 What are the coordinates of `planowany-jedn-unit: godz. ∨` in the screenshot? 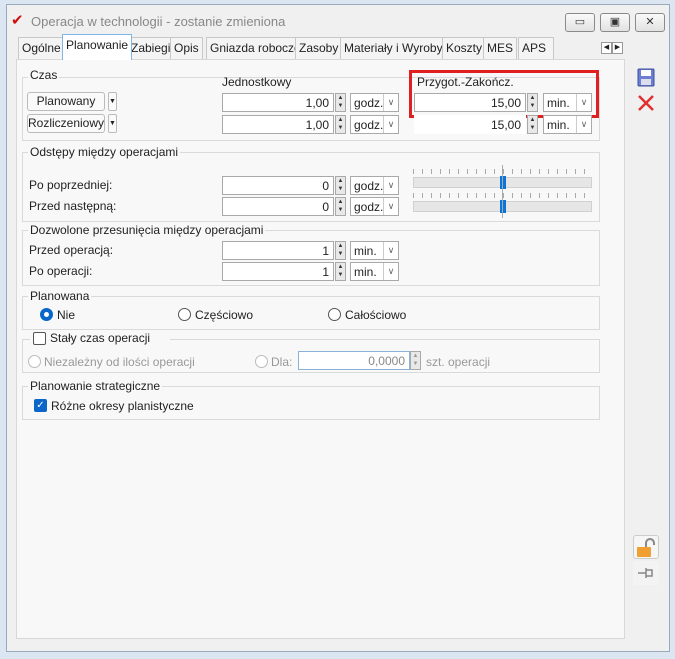 It's located at (374, 102).